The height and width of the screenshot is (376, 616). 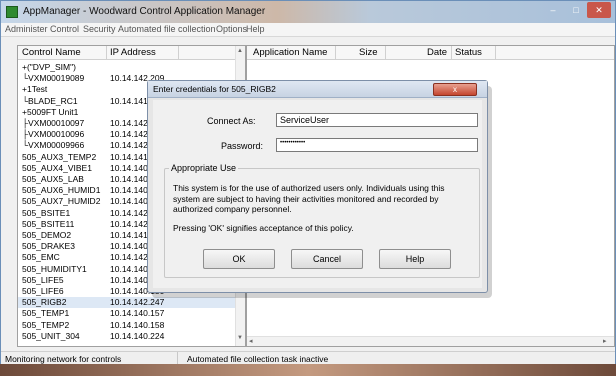 What do you see at coordinates (53, 179) in the screenshot?
I see `control-name: 505_AUX5_LAB` at bounding box center [53, 179].